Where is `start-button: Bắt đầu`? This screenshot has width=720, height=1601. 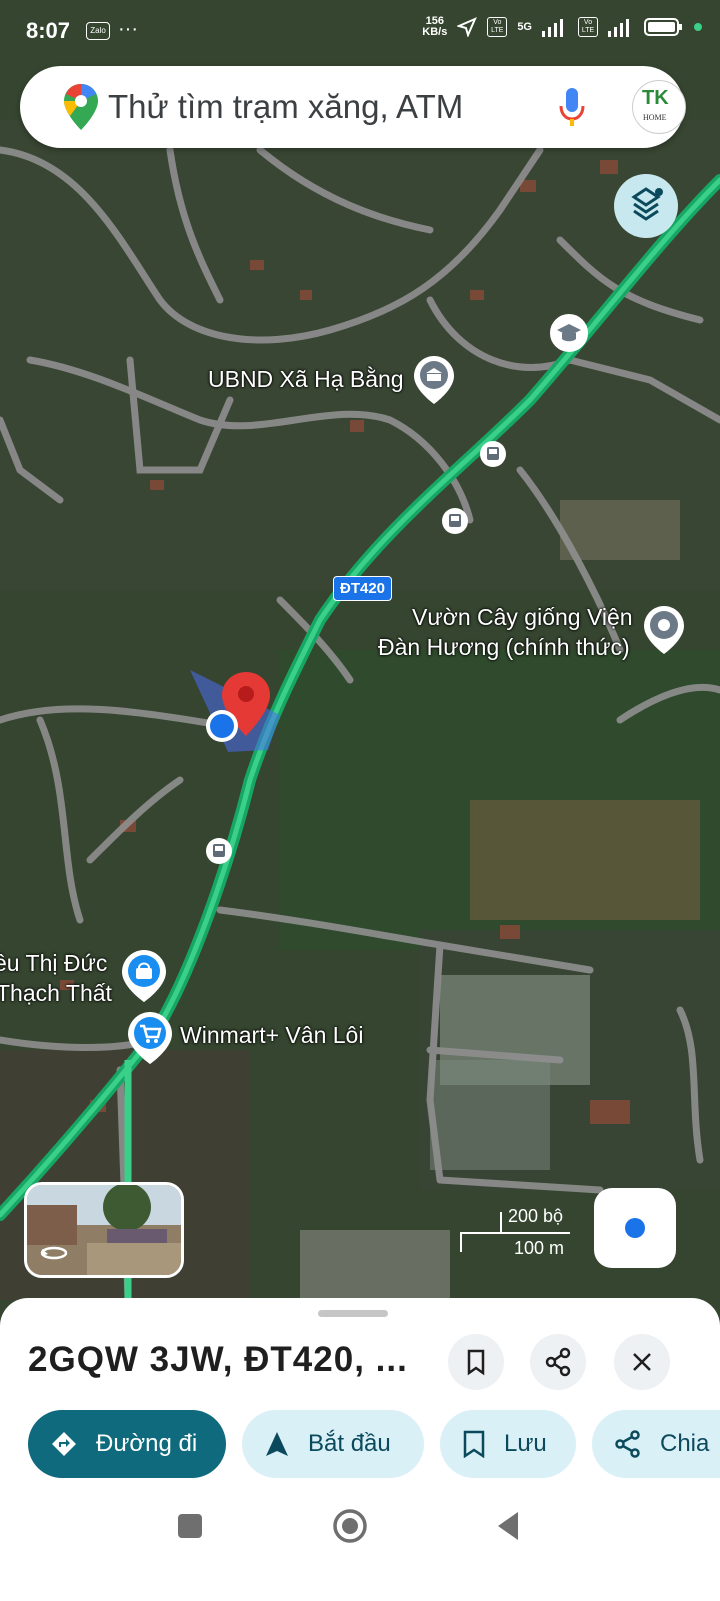 start-button: Bắt đầu is located at coordinates (333, 1444).